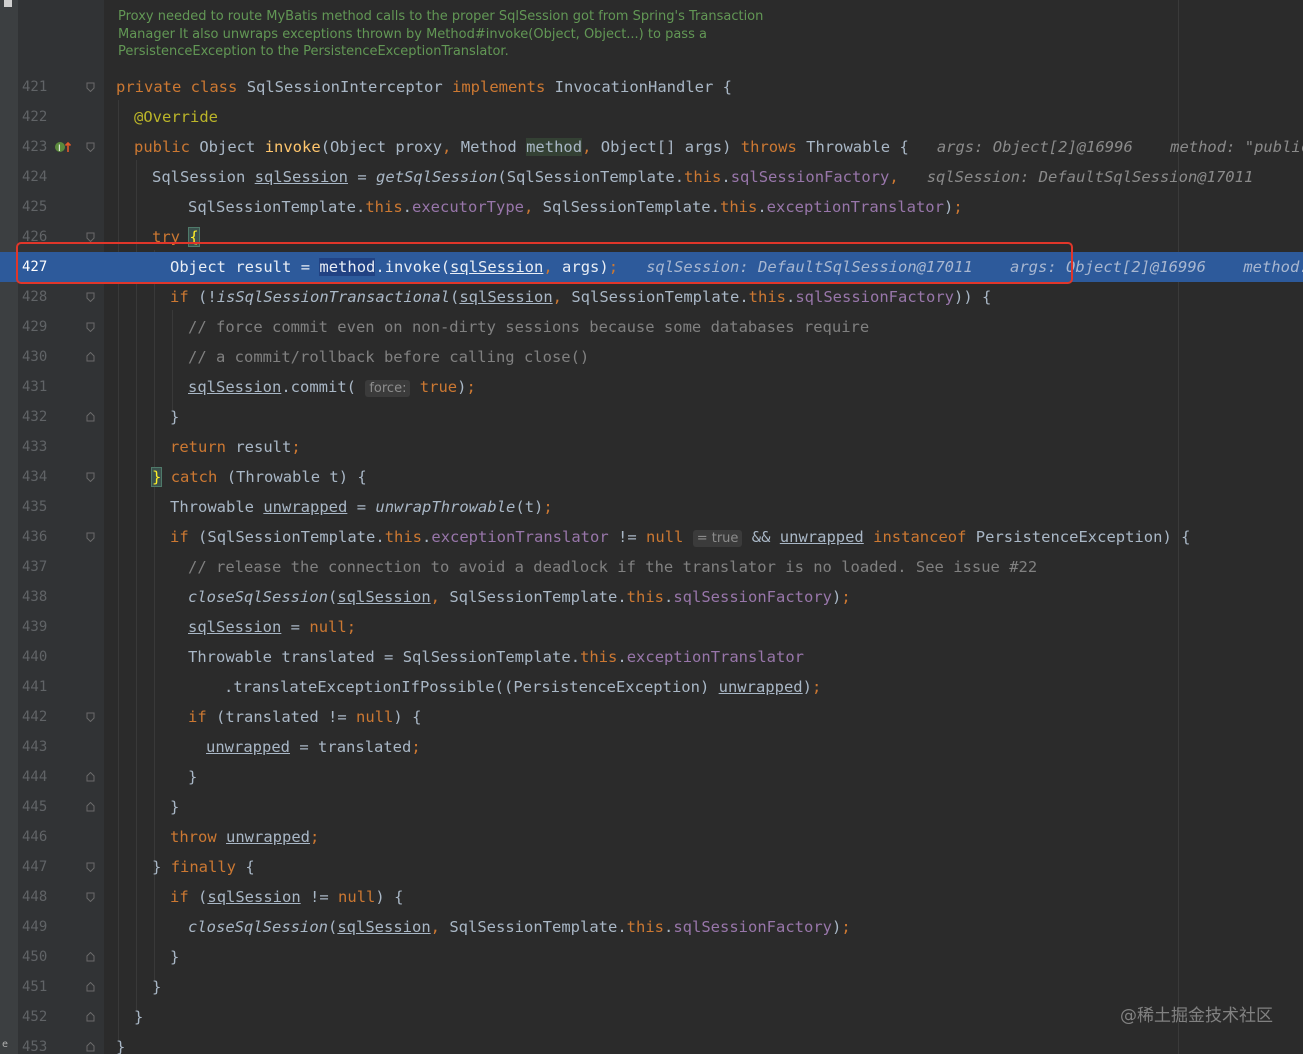  Describe the element at coordinates (358, 147) in the screenshot. I see `token: Object` at that location.